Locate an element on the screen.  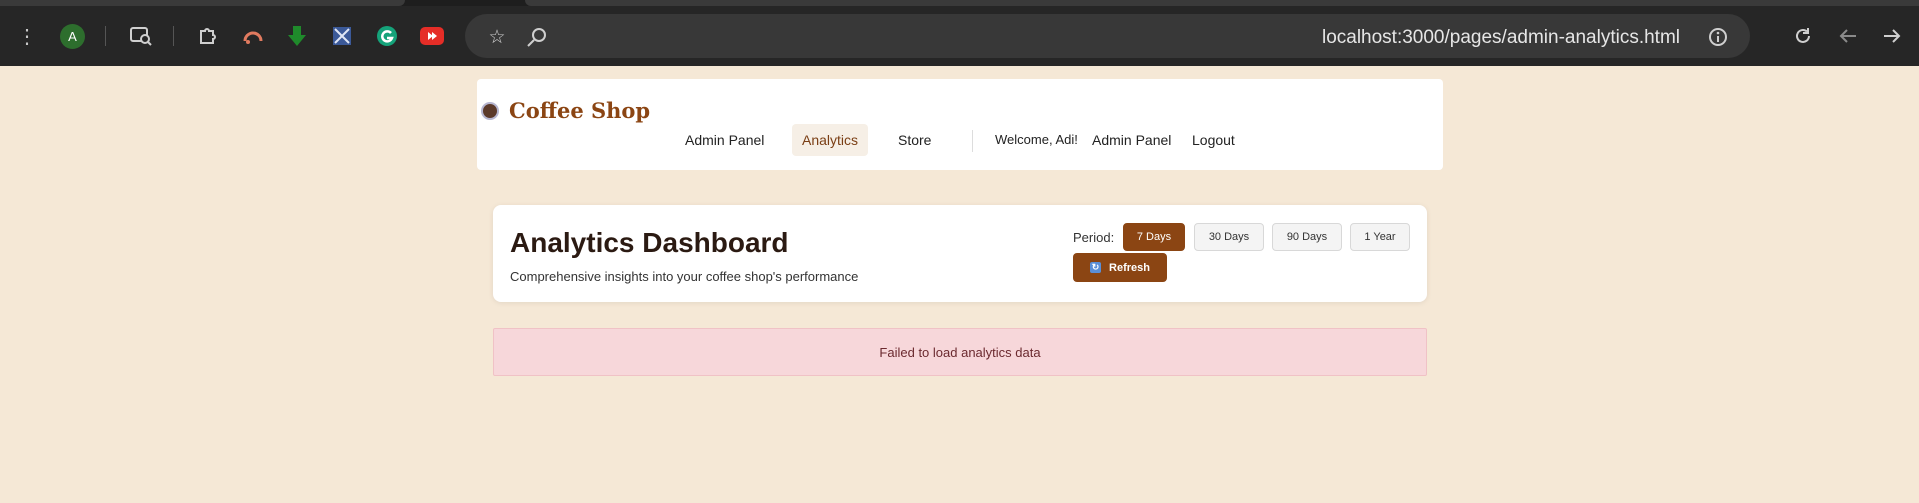
reload-icon is located at coordinates (1803, 36).